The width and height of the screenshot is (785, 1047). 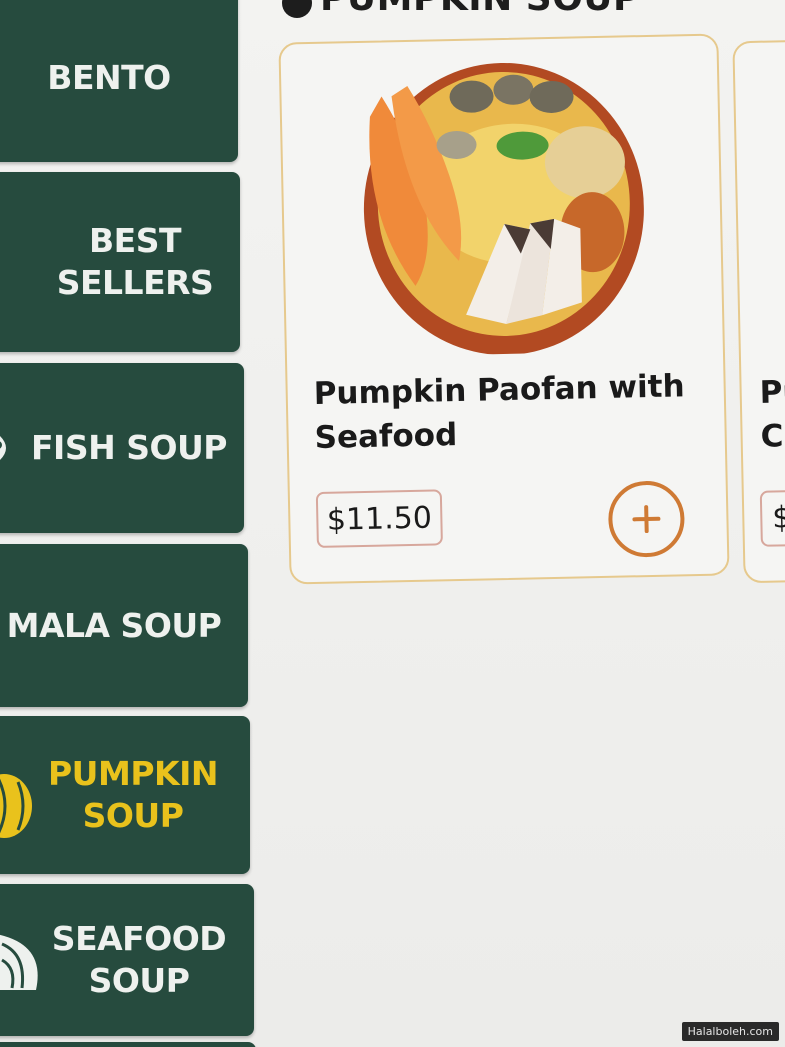 What do you see at coordinates (379, 518) in the screenshot?
I see `price-tag: $11.50` at bounding box center [379, 518].